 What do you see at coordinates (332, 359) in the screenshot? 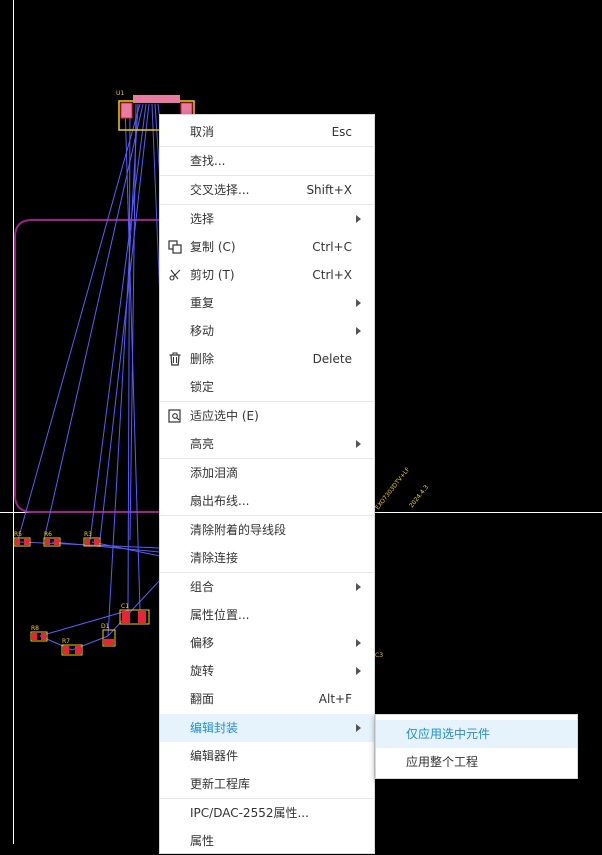
I see `menu-item-shortcut: Delete` at bounding box center [332, 359].